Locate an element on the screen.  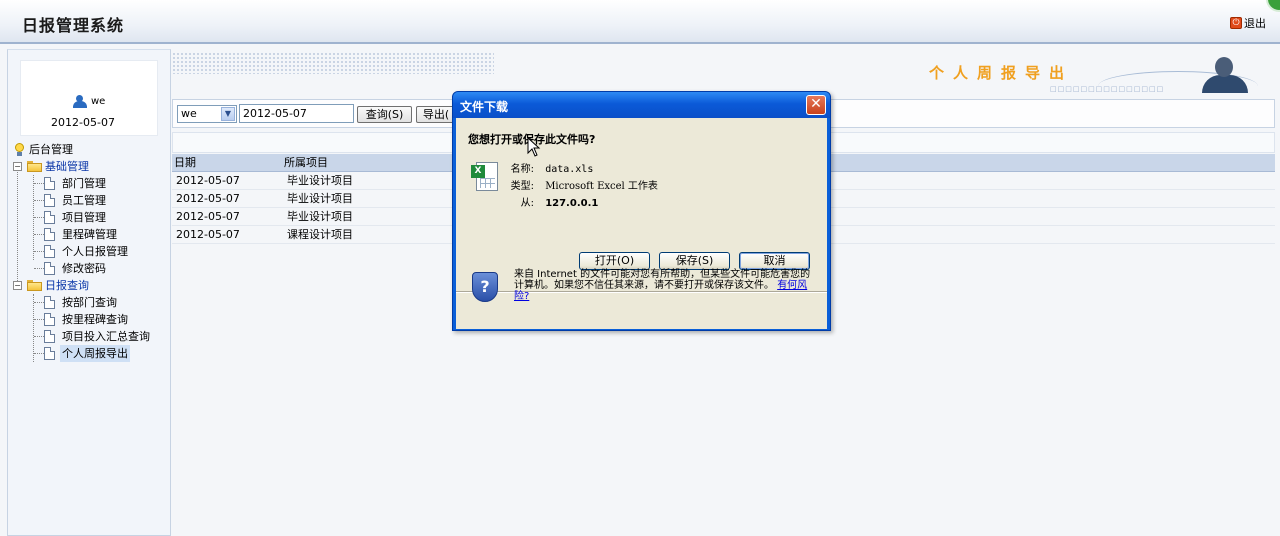
sidebar-item-project-summary: 项目投入汇总查询 is located at coordinates (90, 336).